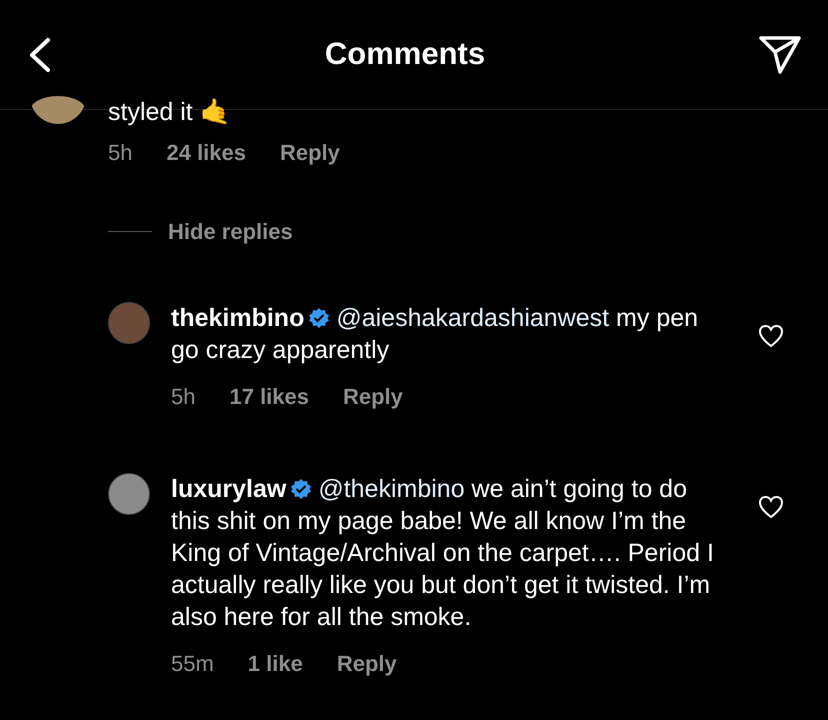  I want to click on hide-replies-button: Hide replies, so click(230, 231).